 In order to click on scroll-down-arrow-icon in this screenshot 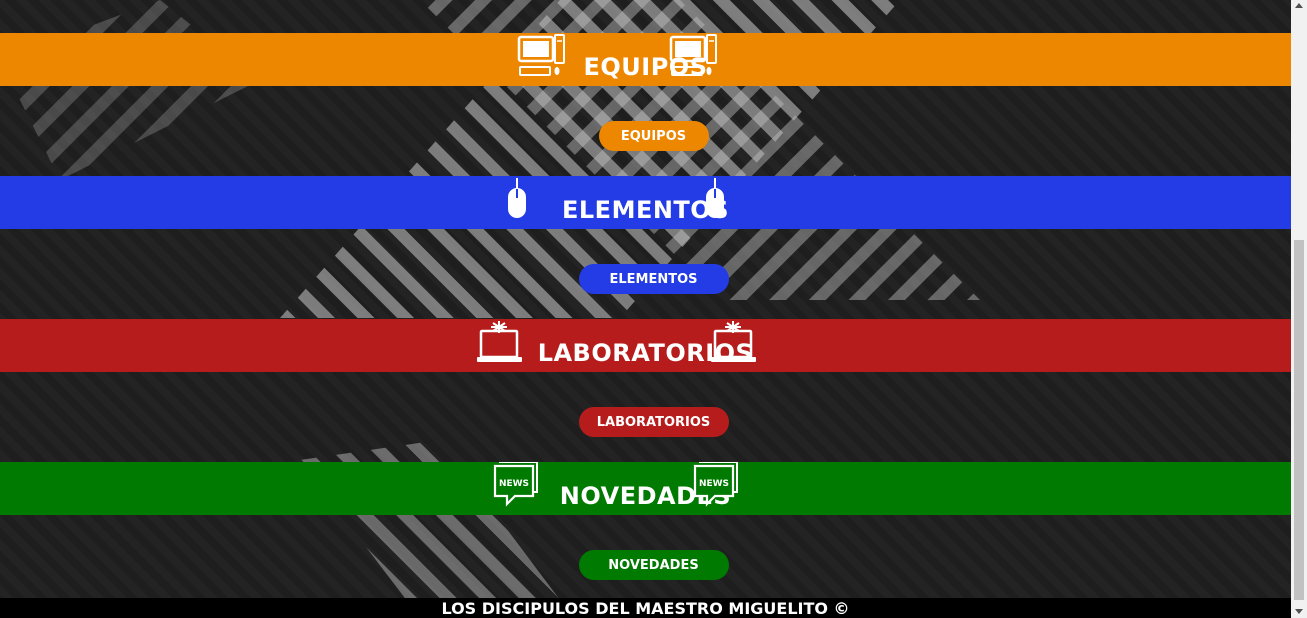, I will do `click(1299, 611)`.